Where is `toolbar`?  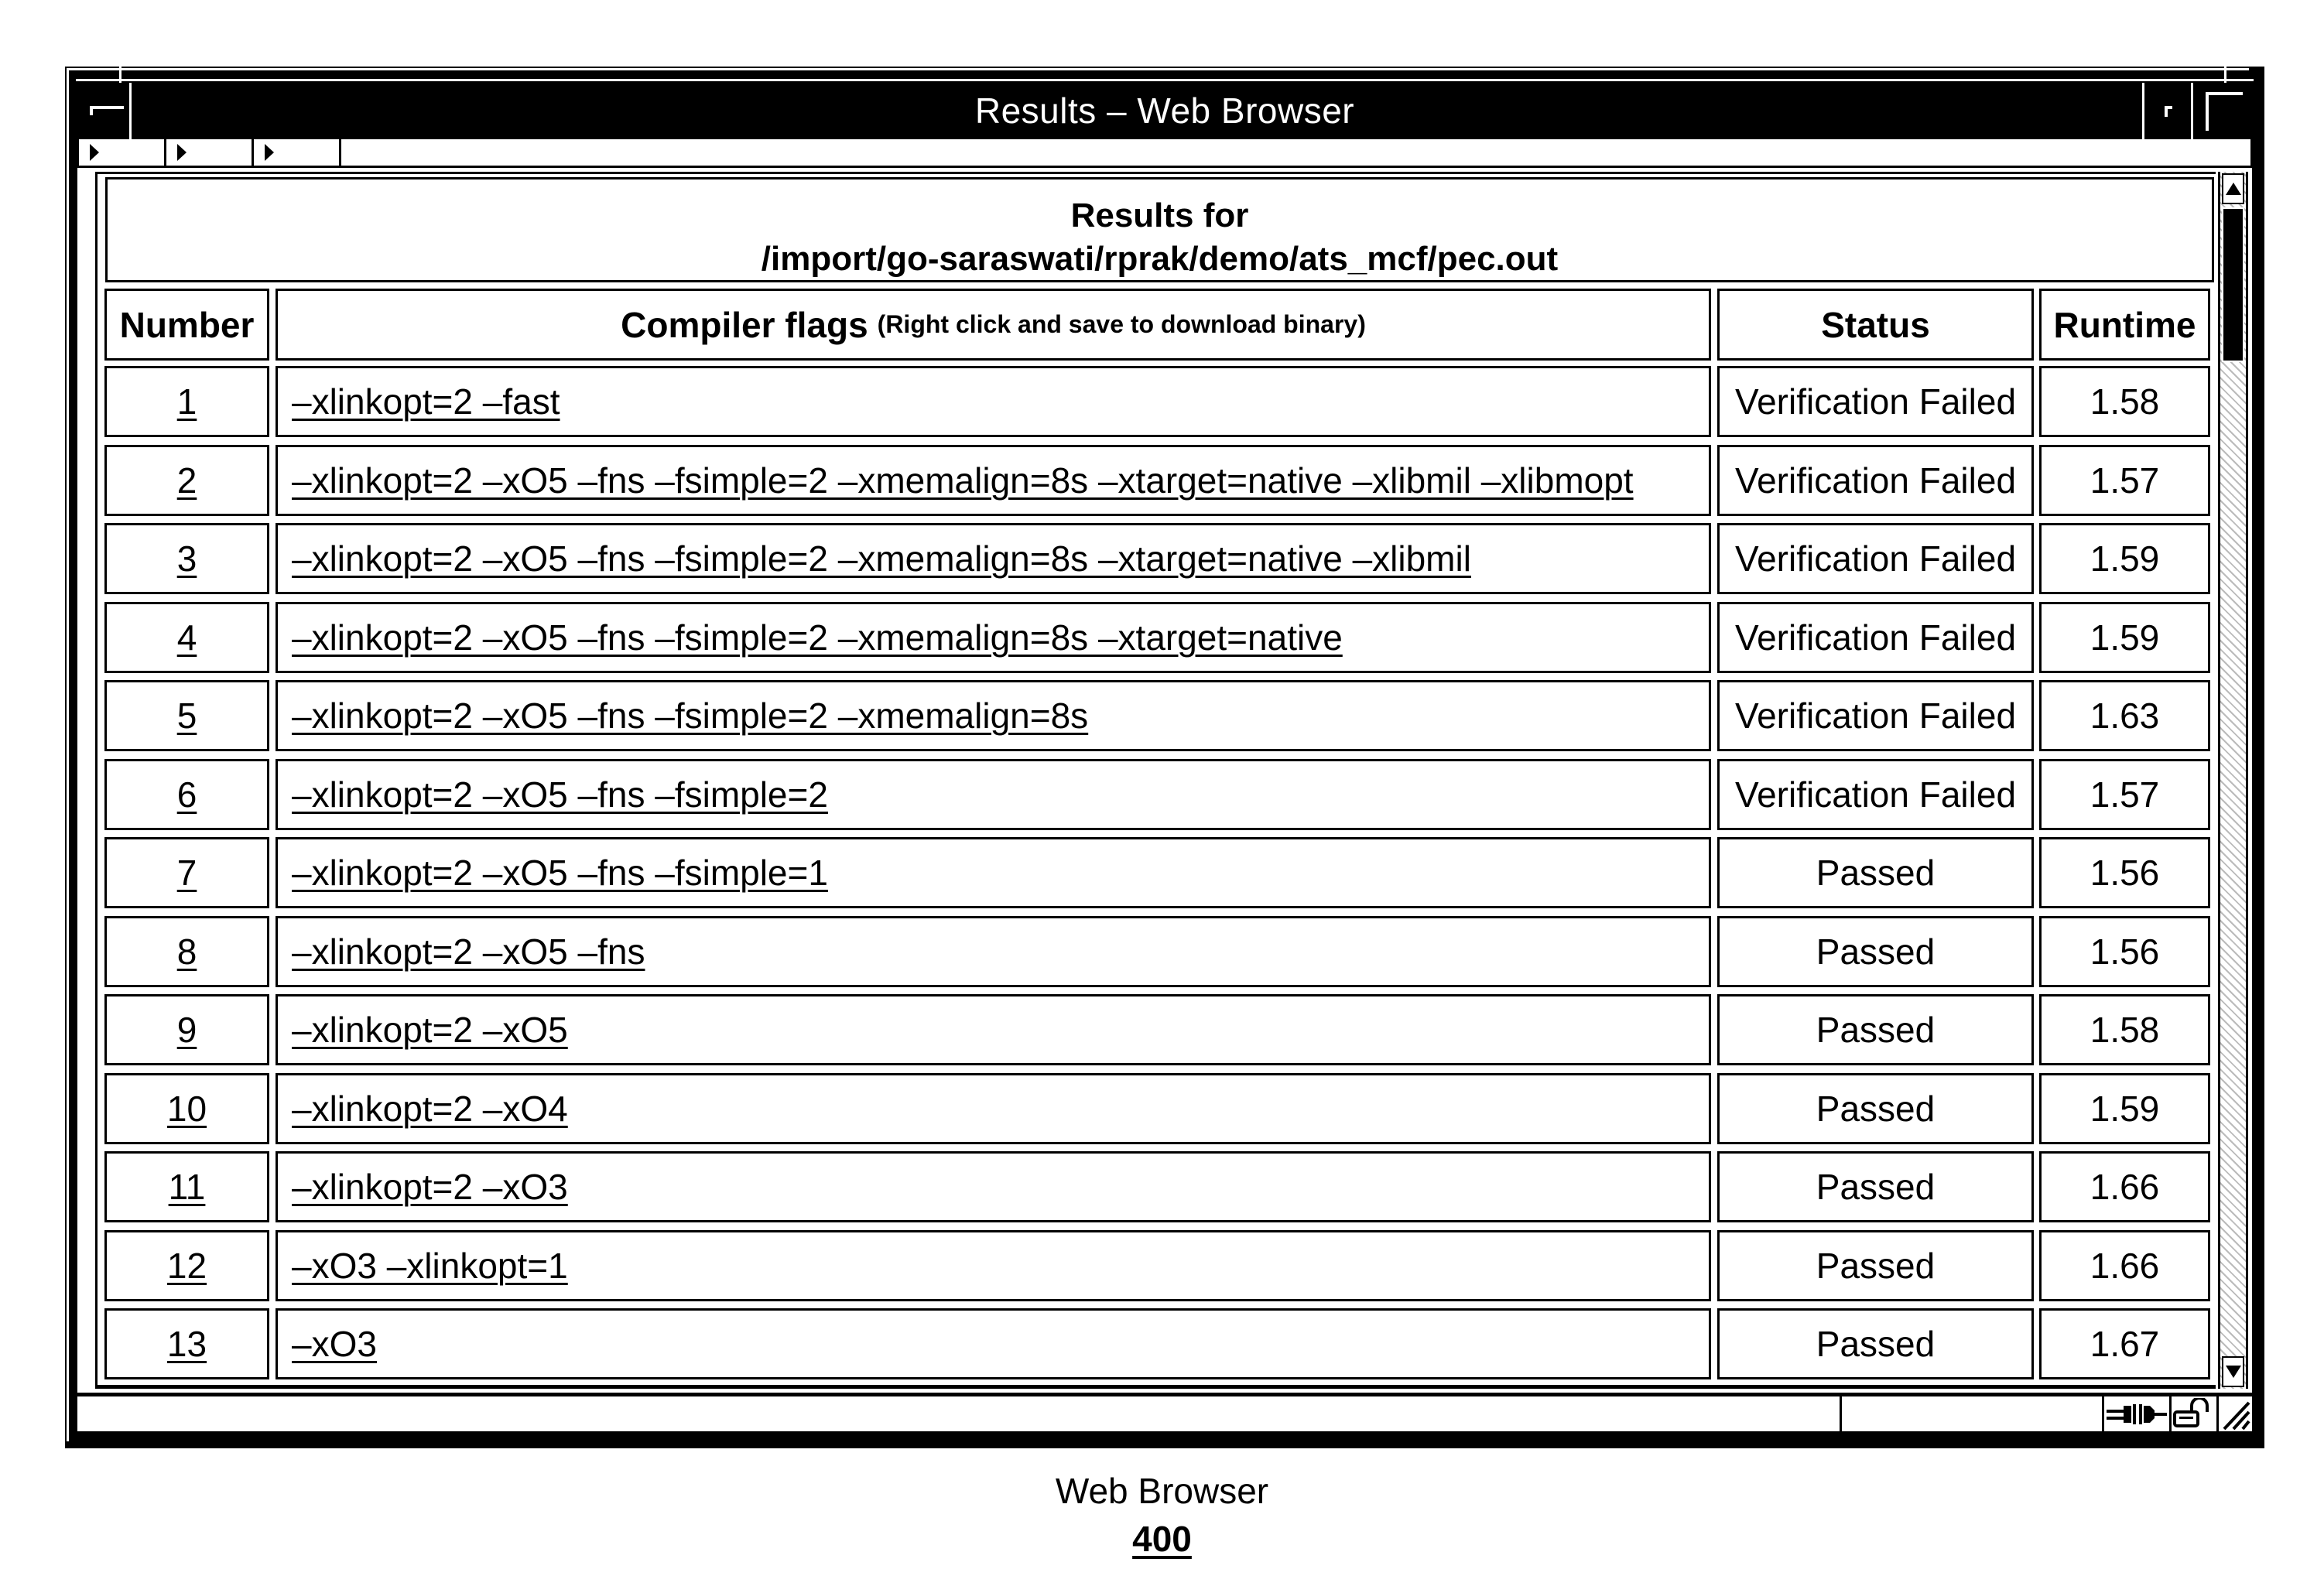 toolbar is located at coordinates (1165, 153).